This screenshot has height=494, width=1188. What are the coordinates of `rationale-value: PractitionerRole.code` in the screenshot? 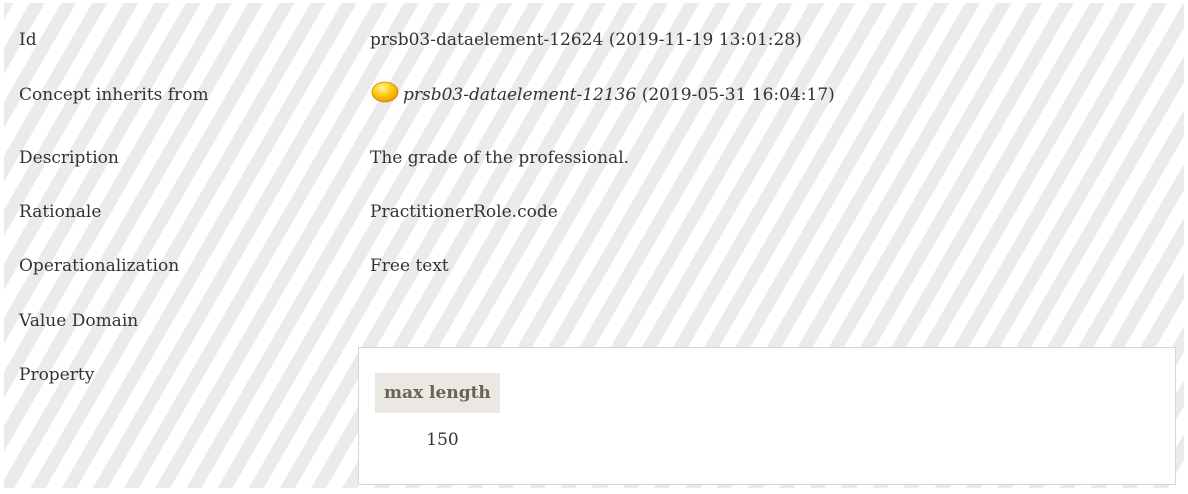 It's located at (464, 212).